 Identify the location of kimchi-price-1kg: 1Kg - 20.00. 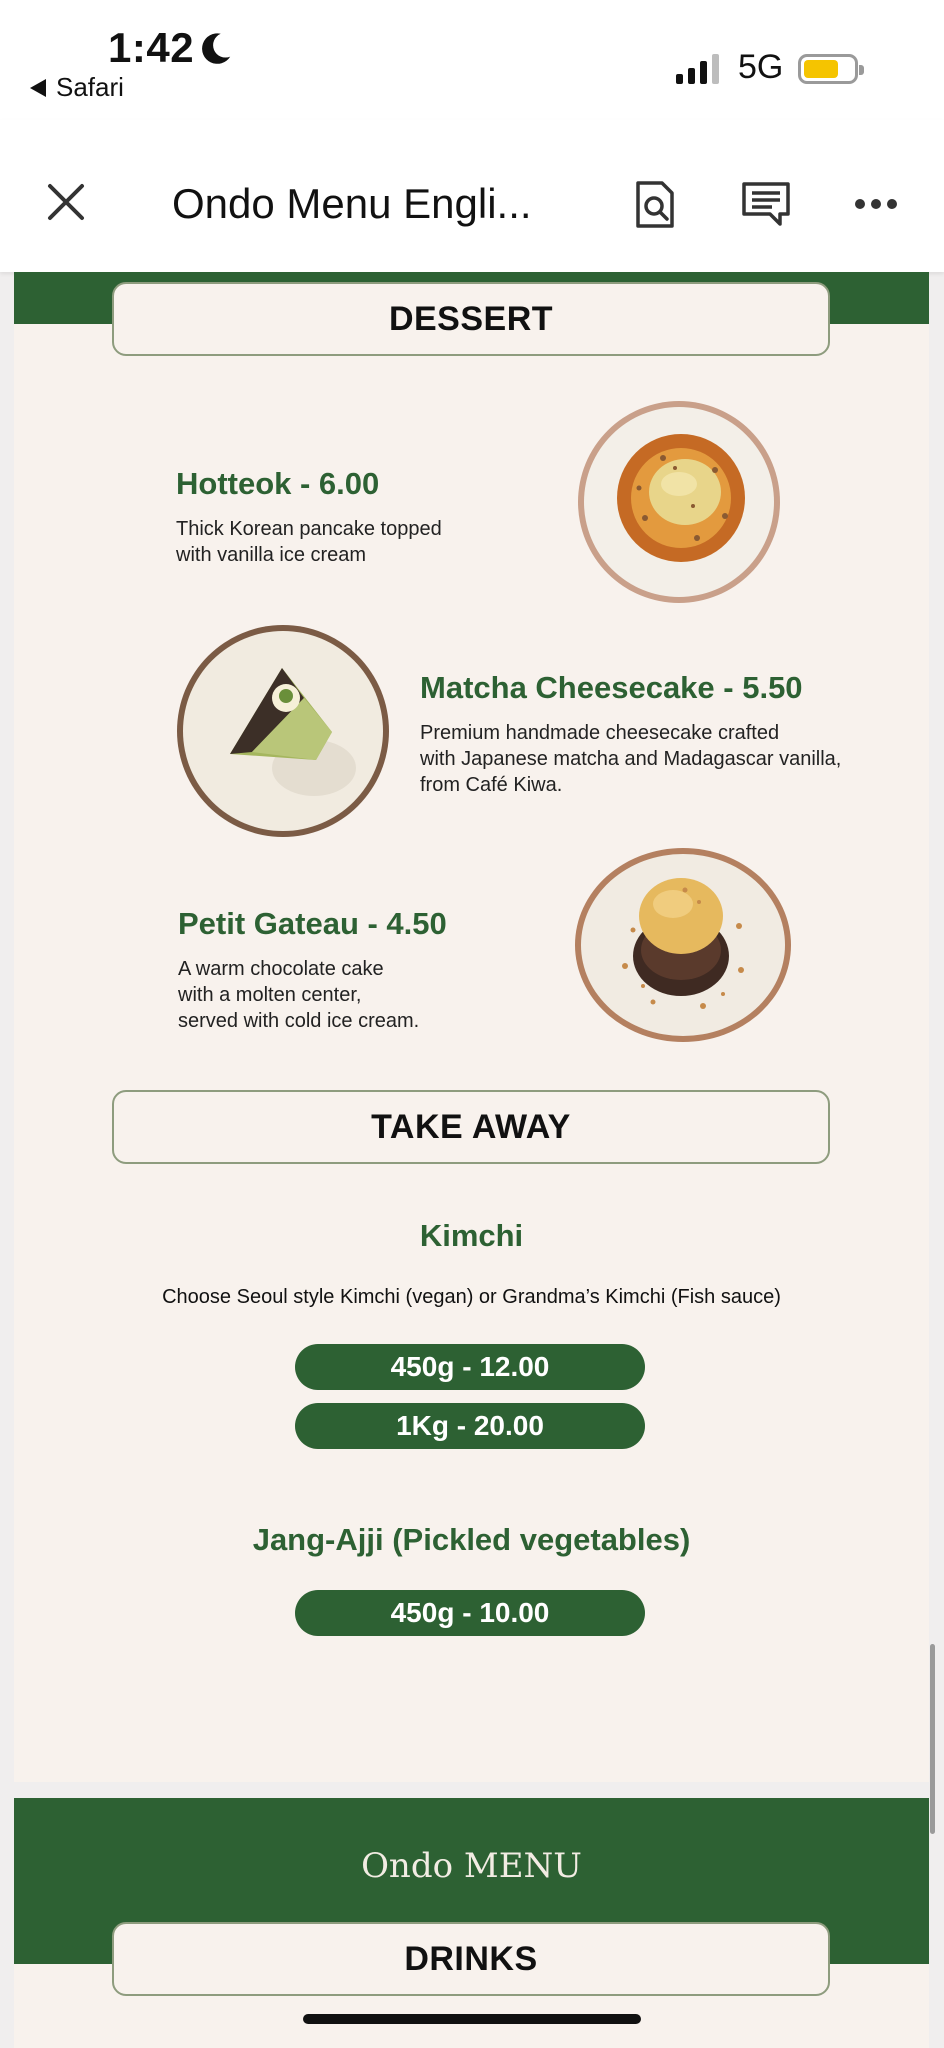
(470, 1426).